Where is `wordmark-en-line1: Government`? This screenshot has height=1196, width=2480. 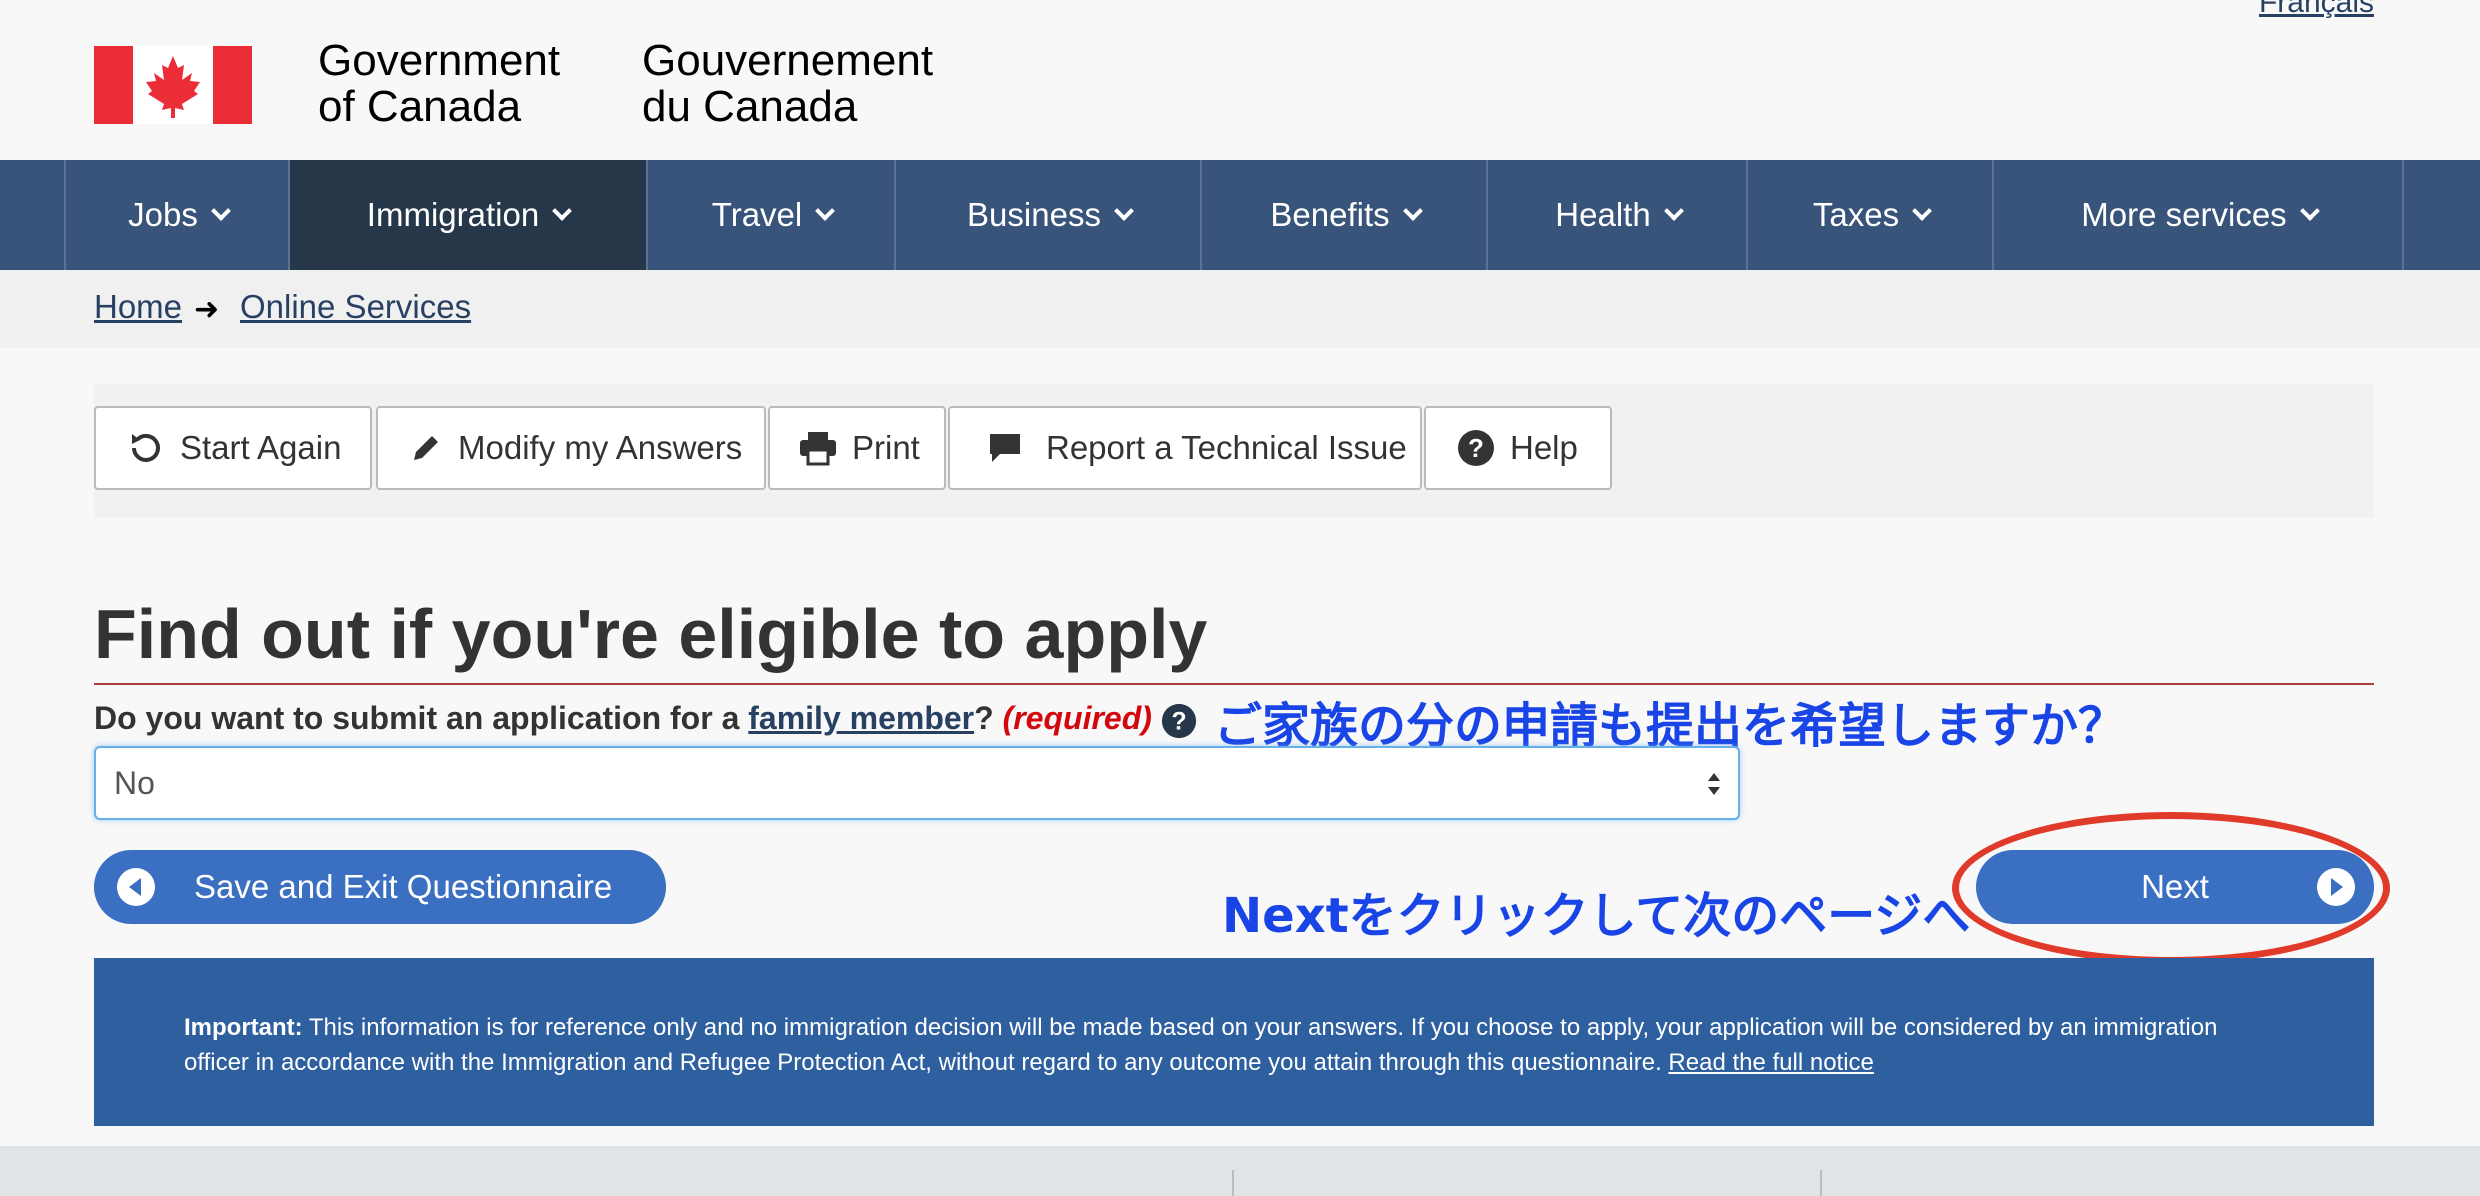
wordmark-en-line1: Government is located at coordinates (439, 60).